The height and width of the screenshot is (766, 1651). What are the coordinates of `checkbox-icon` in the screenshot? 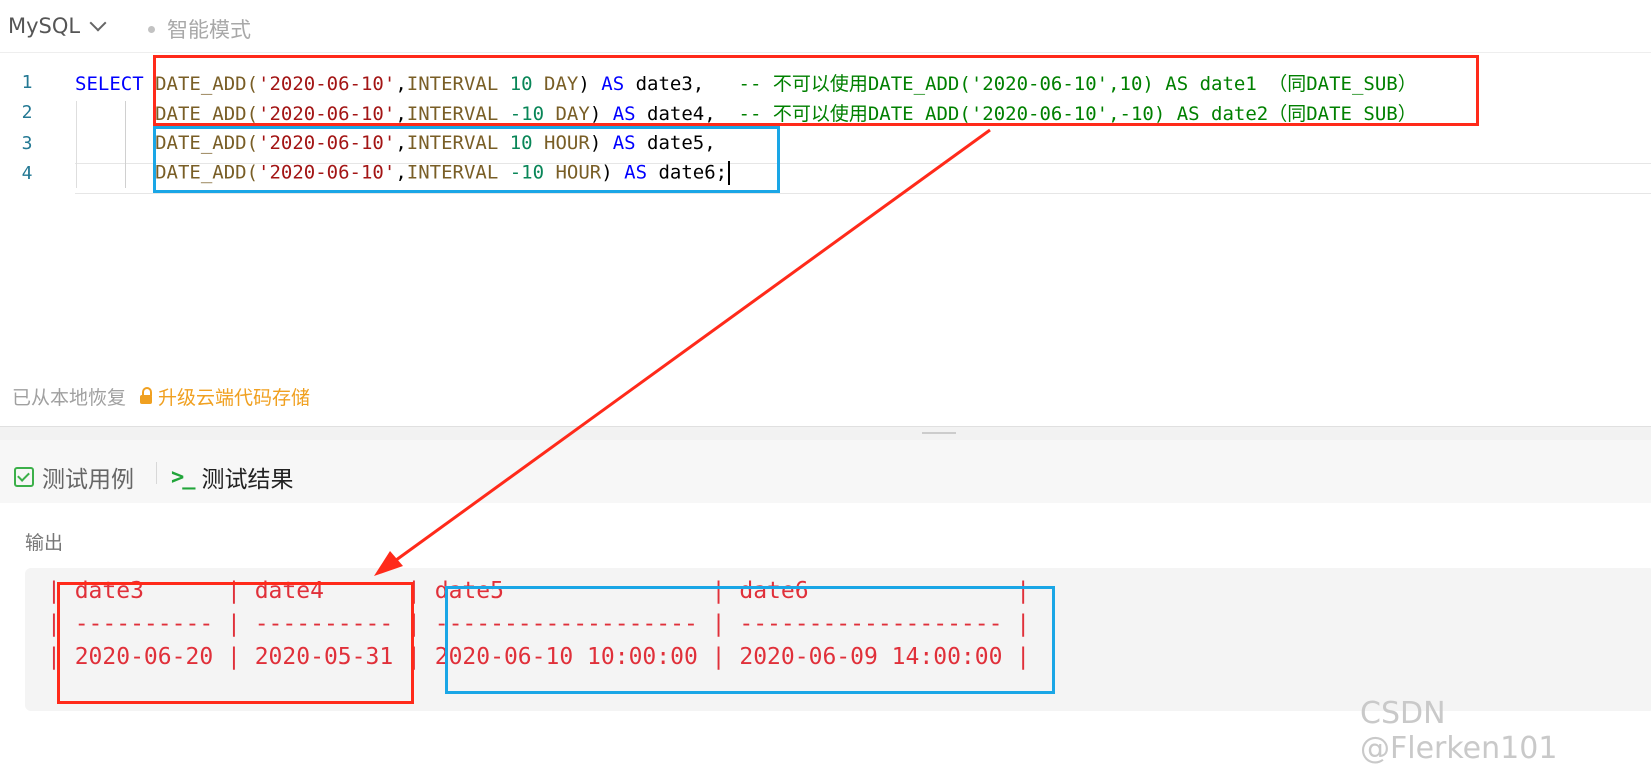 It's located at (24, 477).